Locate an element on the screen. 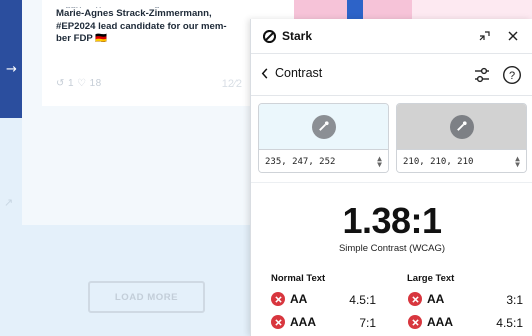 The image size is (532, 336). foreground-value: 235, 247, 252 is located at coordinates (300, 162).